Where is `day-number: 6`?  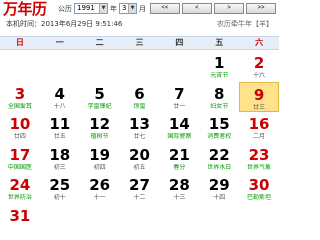
day-number: 6 is located at coordinates (139, 93).